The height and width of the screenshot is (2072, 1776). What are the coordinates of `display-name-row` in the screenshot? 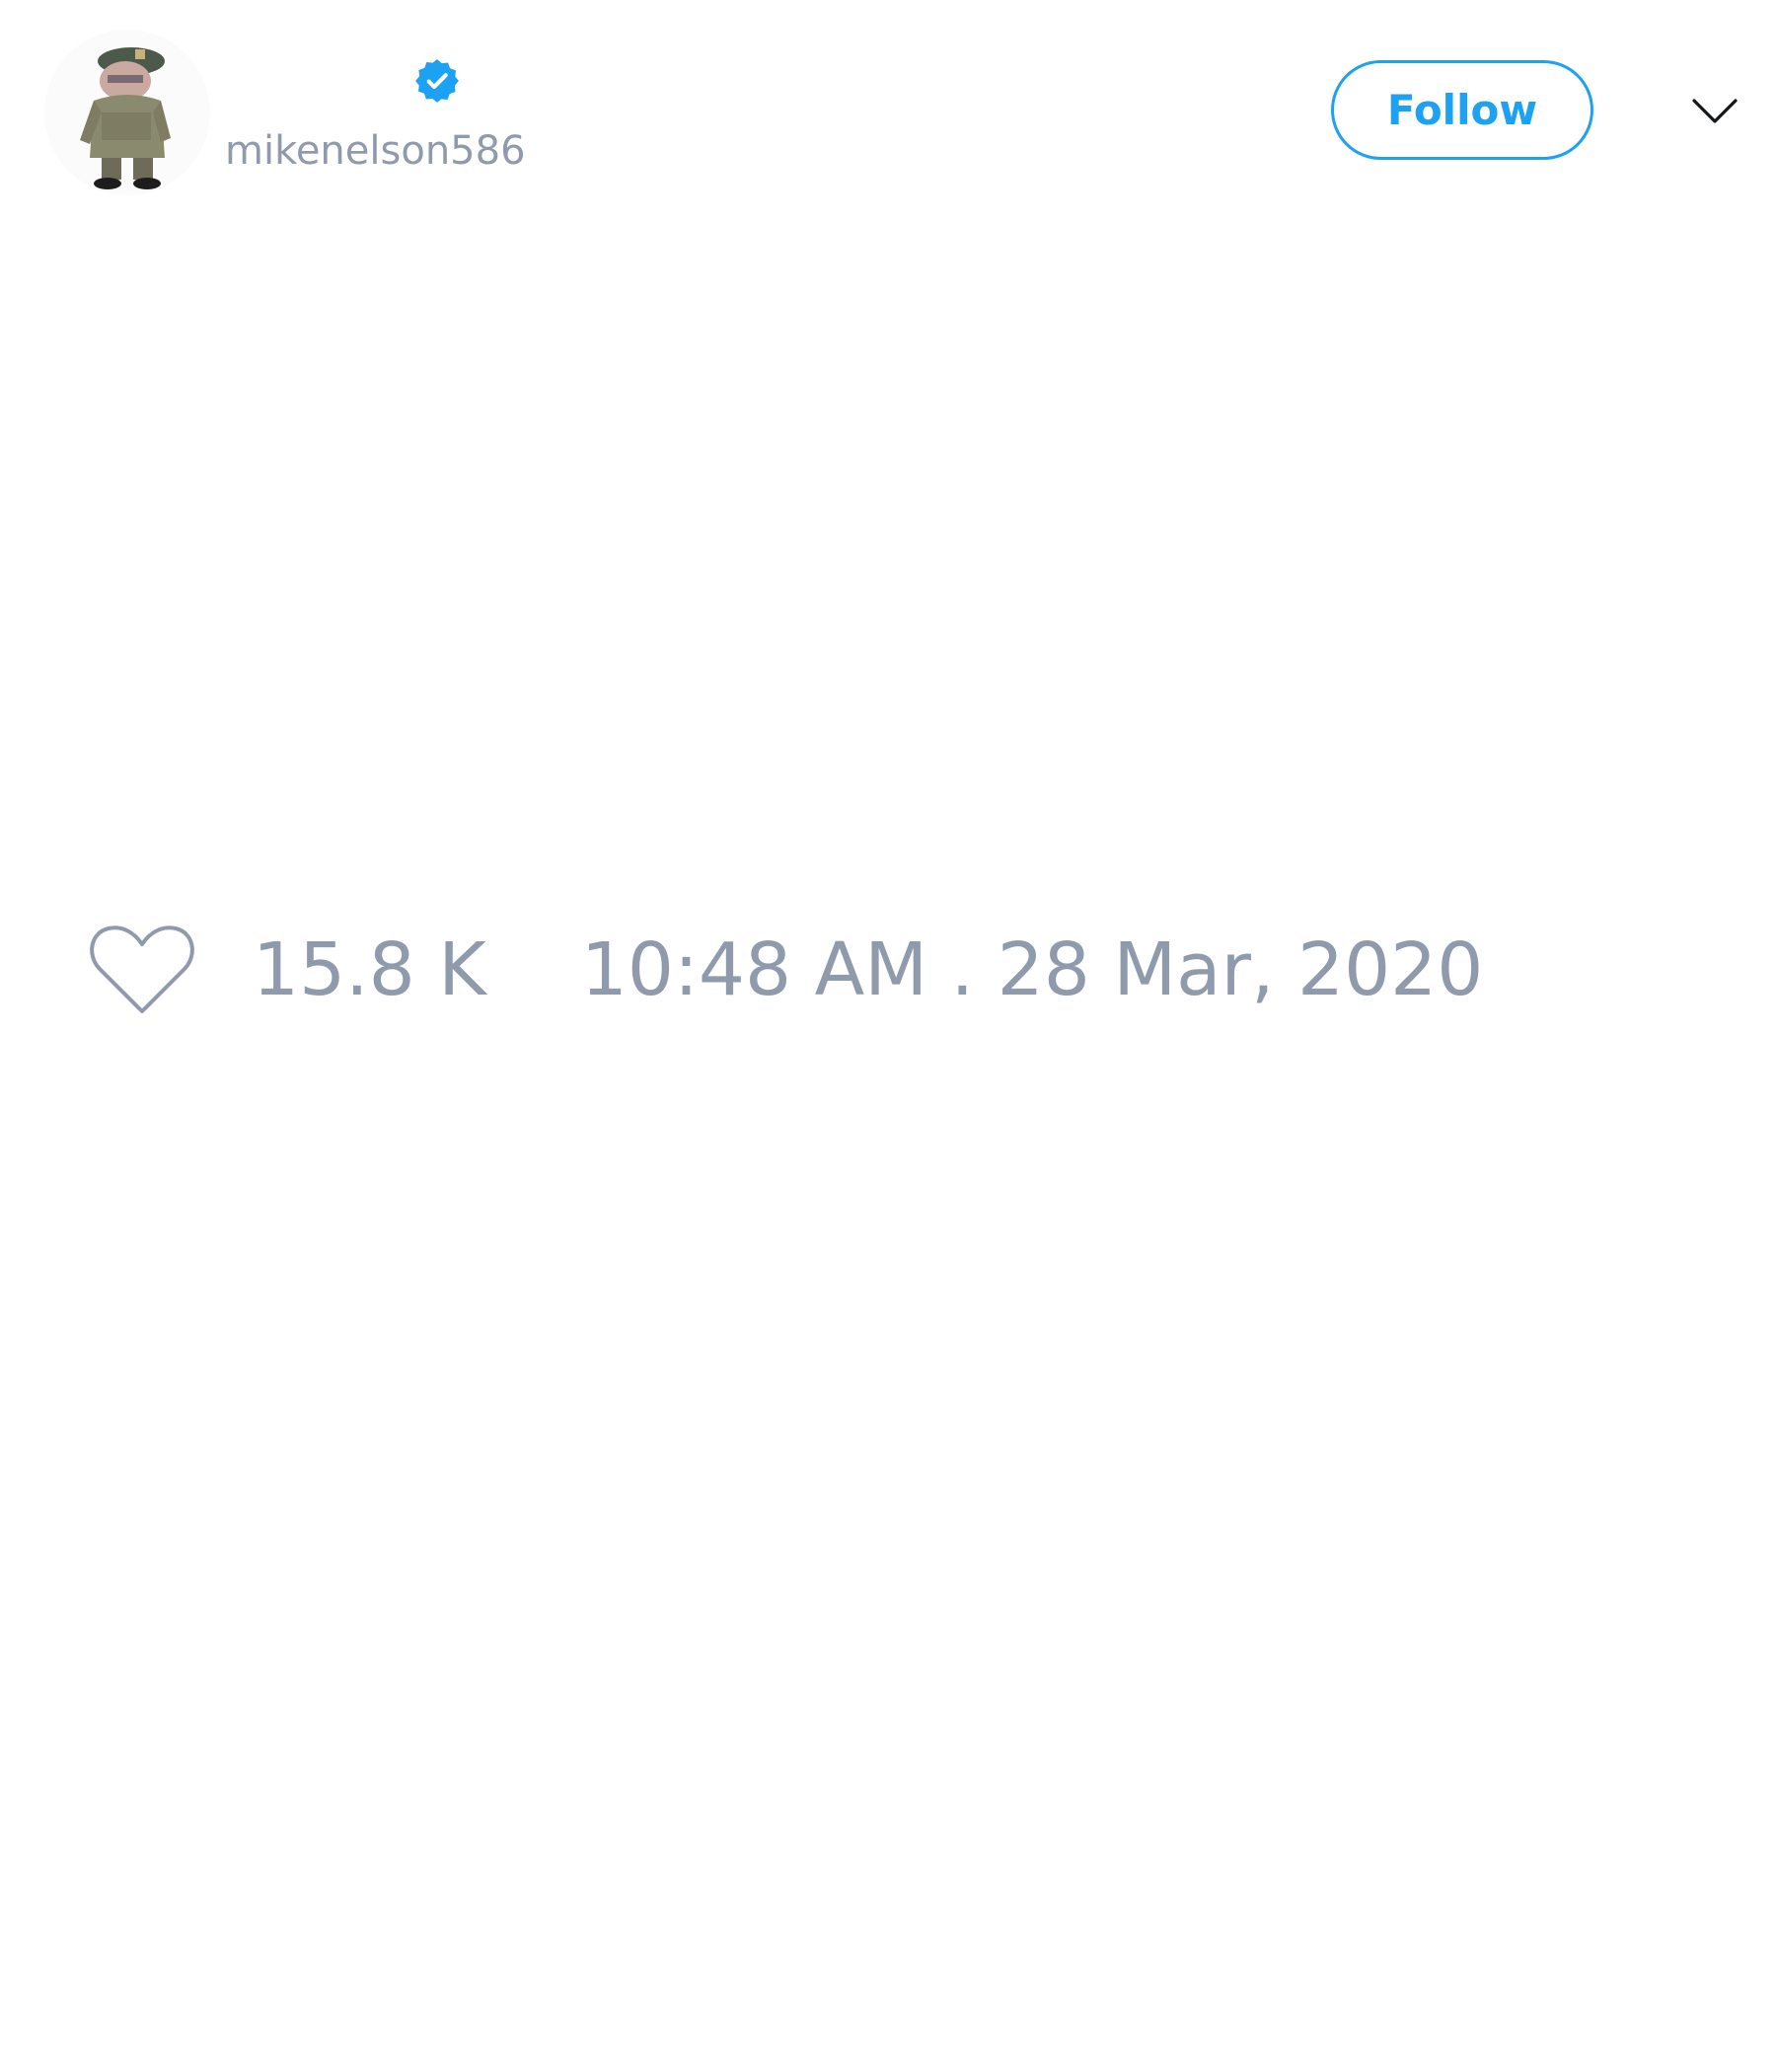 It's located at (344, 81).